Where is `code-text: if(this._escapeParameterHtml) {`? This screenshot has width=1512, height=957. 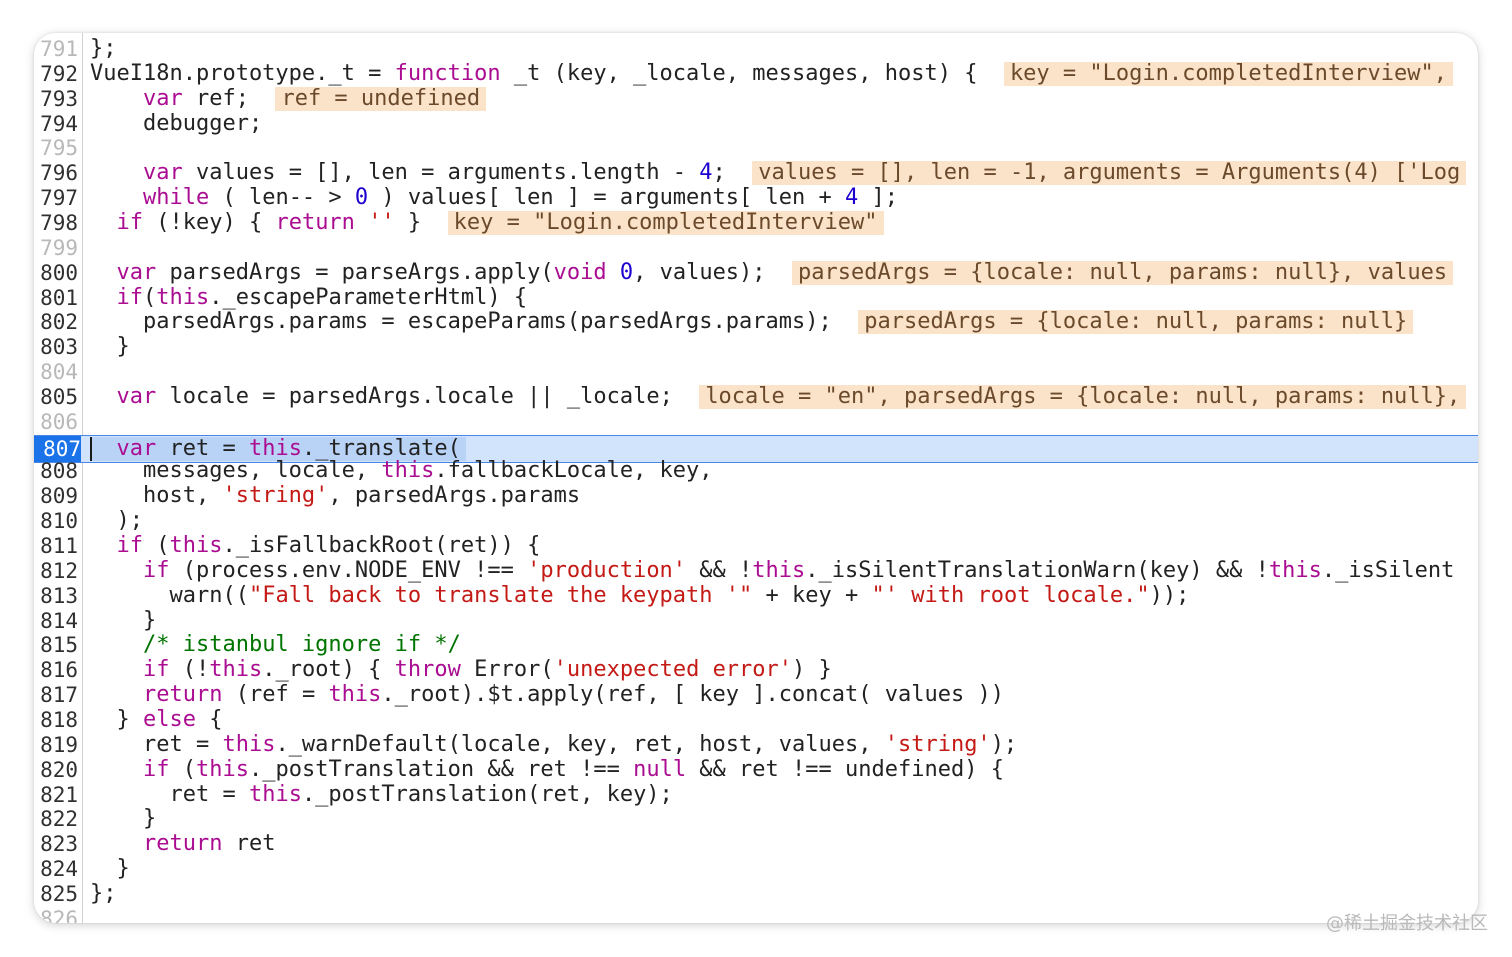
code-text: if(this._escapeParameterHtml) { is located at coordinates (309, 297).